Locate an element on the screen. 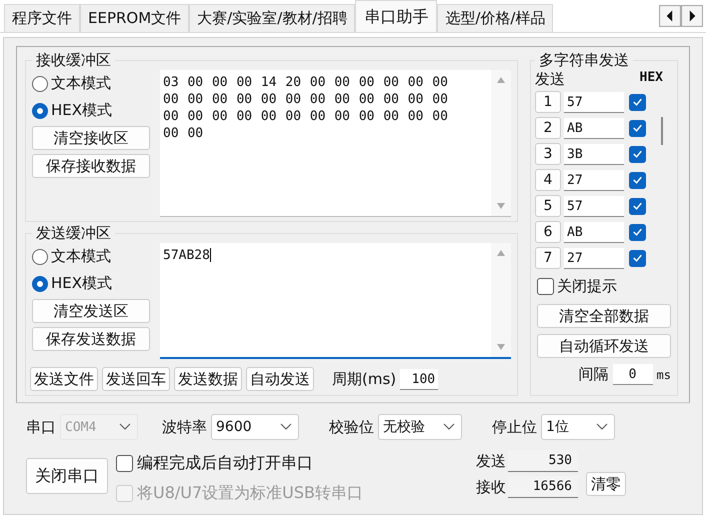  interval-label: 间隔 is located at coordinates (593, 374).